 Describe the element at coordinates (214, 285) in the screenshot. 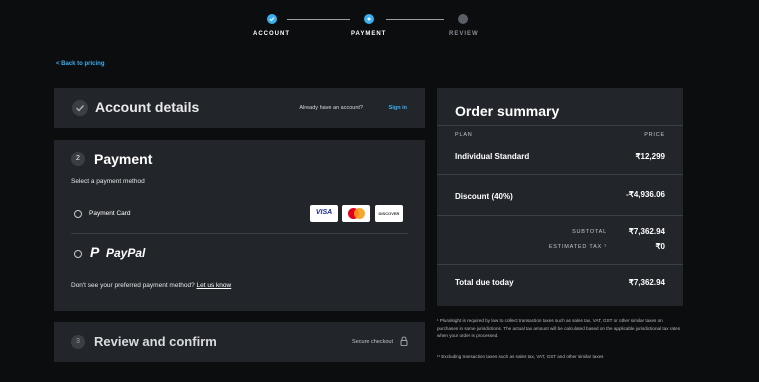

I see `let-us-know-link: Let us know` at that location.